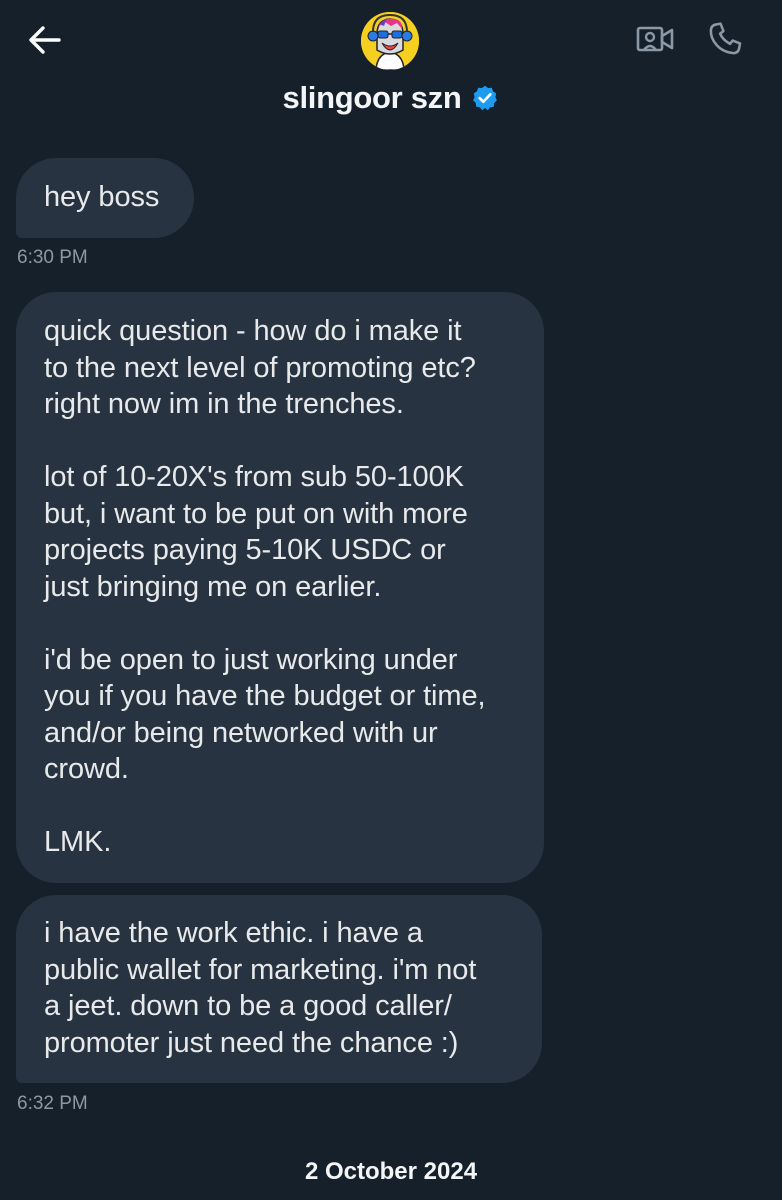 The height and width of the screenshot is (1200, 782). Describe the element at coordinates (52, 257) in the screenshot. I see `message-timestamp: 6:30 PM` at that location.